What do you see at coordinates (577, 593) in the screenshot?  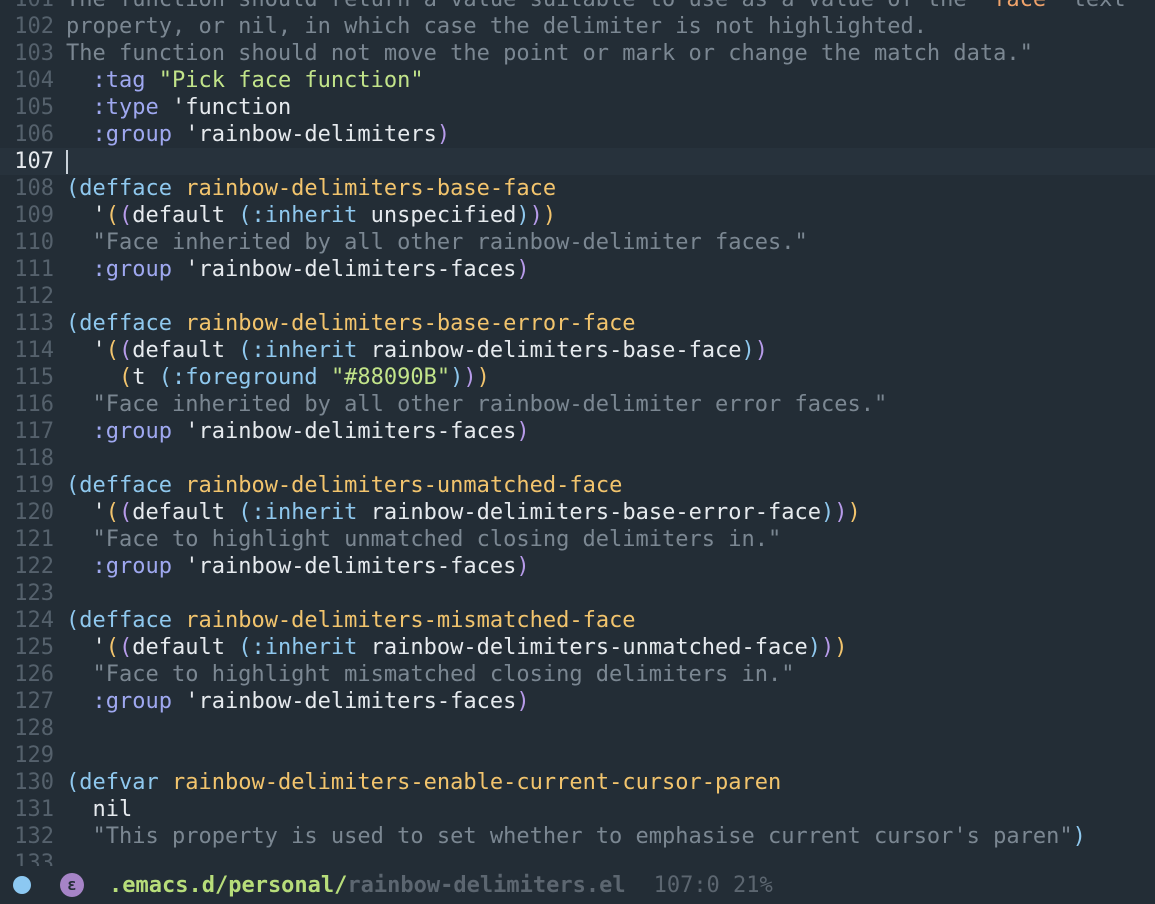 I see `code-line: 123` at bounding box center [577, 593].